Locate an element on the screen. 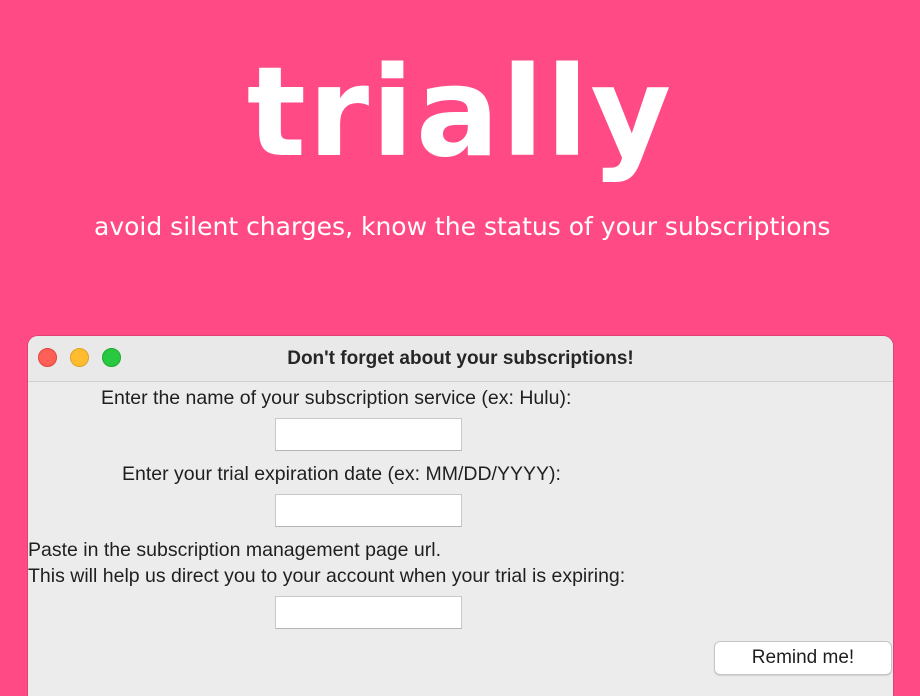 The image size is (920, 696). title-bar: Don't forget about your subscriptions! is located at coordinates (460, 359).